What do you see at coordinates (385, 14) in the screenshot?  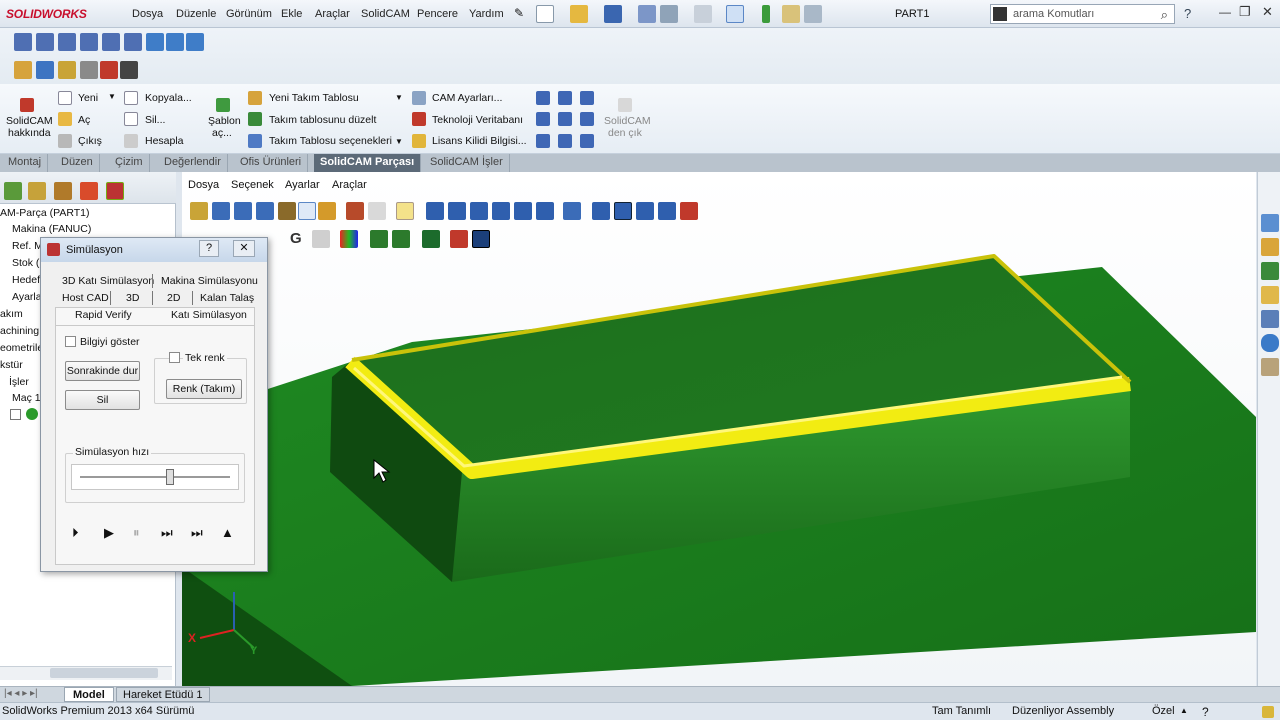 I see `menu-solidcam: SolidCAM` at bounding box center [385, 14].